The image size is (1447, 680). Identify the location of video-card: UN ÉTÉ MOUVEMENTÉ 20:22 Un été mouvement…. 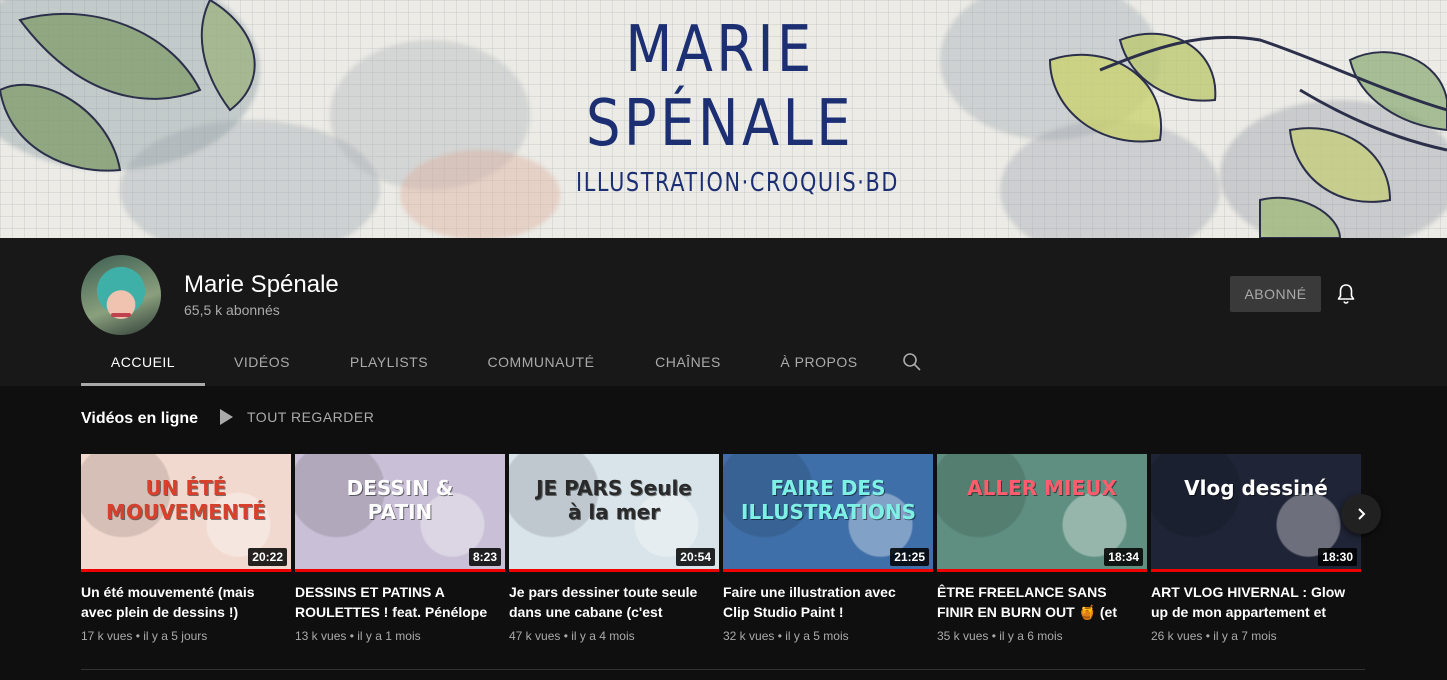
(186, 548).